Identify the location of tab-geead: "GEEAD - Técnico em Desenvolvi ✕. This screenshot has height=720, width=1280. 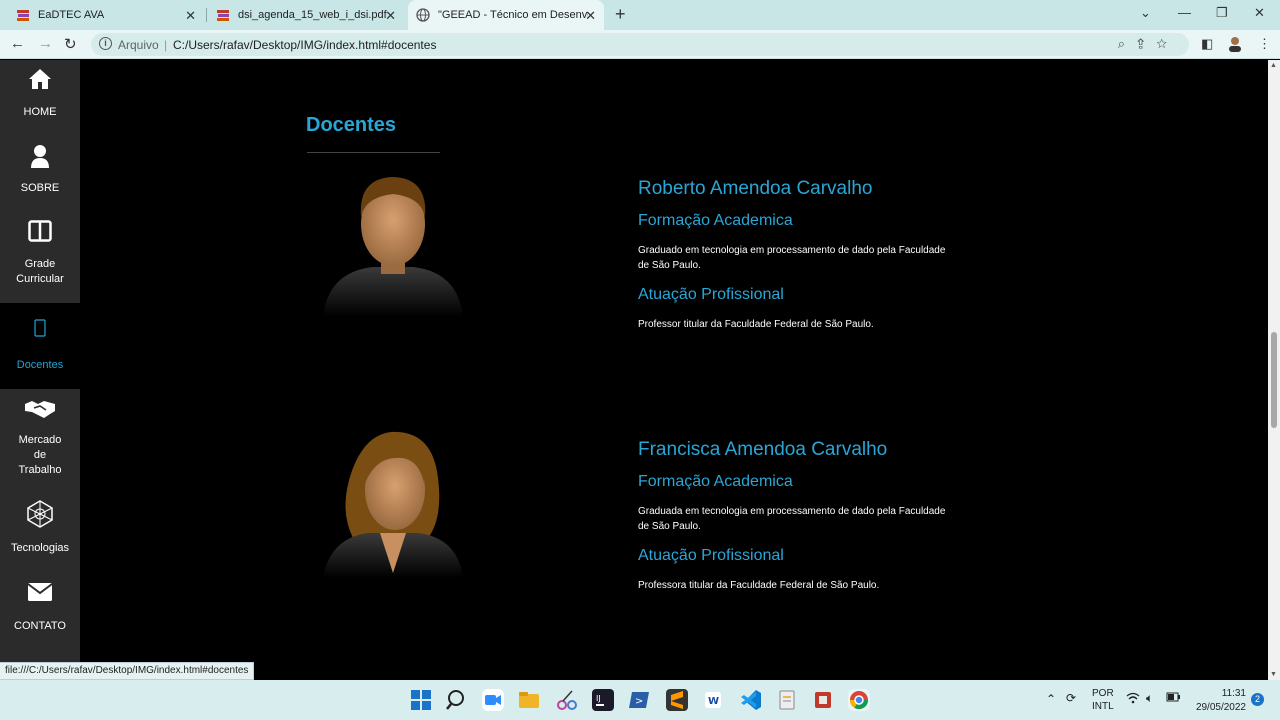
(506, 15).